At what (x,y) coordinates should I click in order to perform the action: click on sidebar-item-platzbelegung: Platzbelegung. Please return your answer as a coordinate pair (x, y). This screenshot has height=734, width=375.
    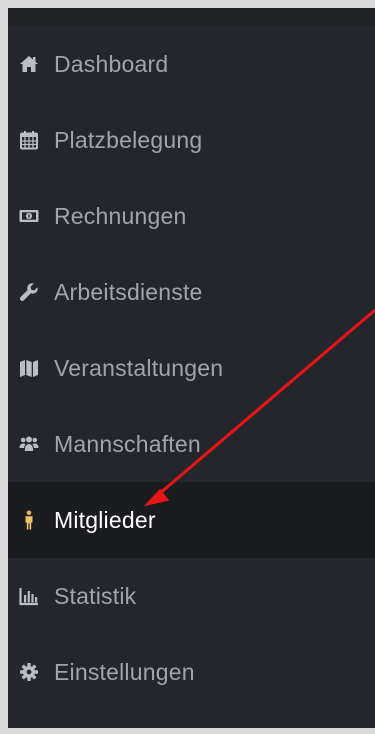
    Looking at the image, I should click on (191, 140).